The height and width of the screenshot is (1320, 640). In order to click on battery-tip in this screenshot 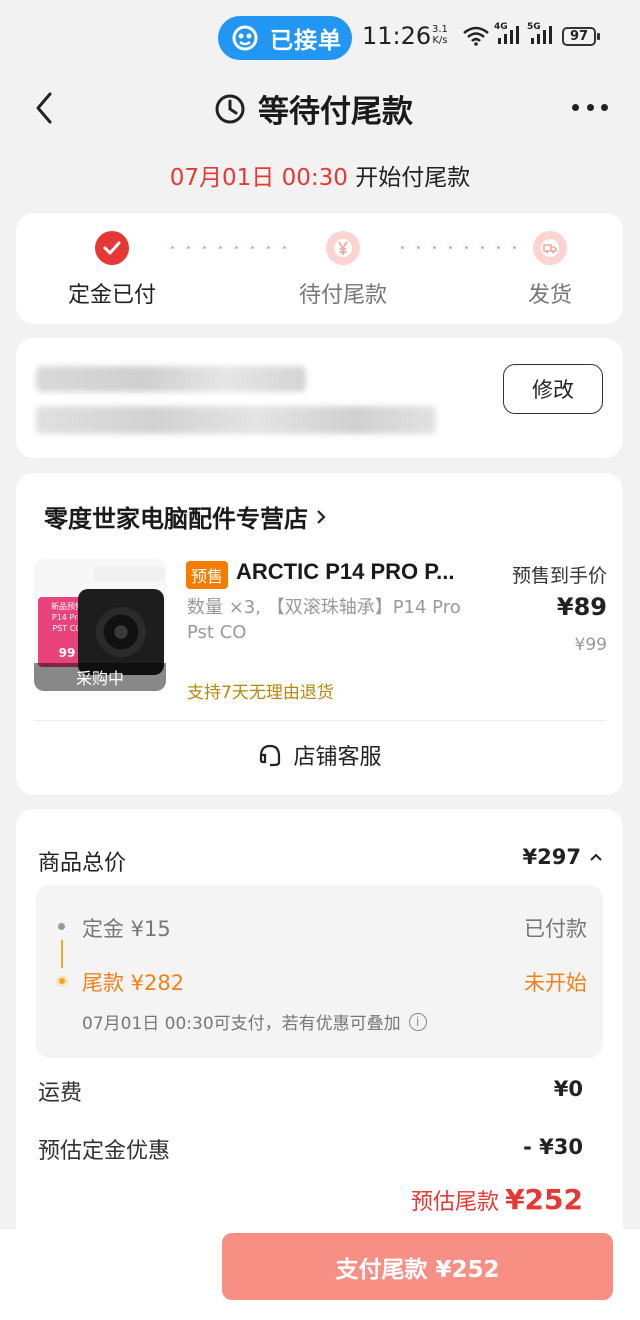, I will do `click(598, 36)`.